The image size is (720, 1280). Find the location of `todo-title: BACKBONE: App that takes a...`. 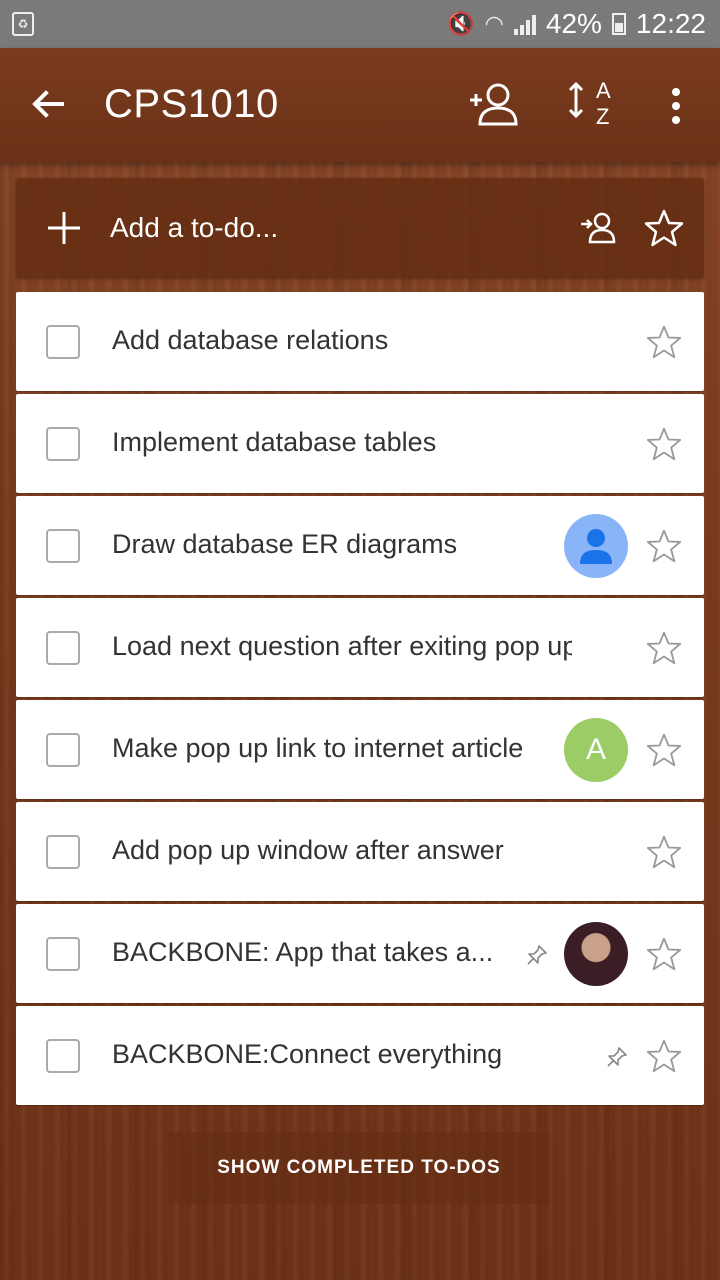

todo-title: BACKBONE: App that takes a... is located at coordinates (303, 952).